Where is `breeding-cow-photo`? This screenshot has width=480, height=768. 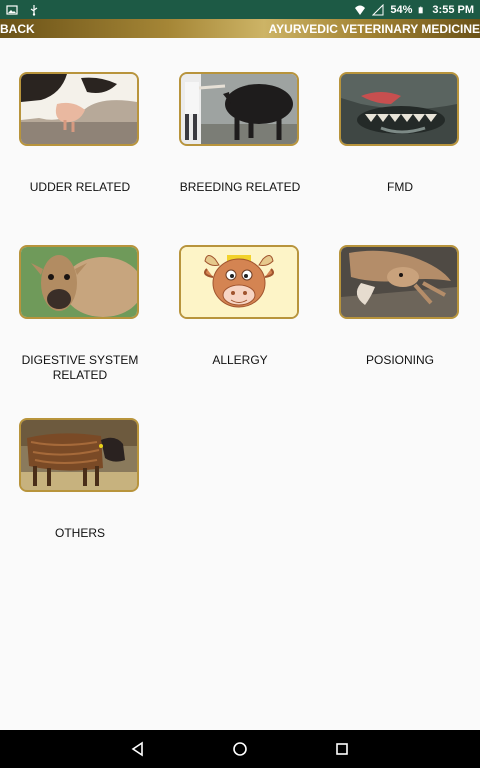 breeding-cow-photo is located at coordinates (239, 109).